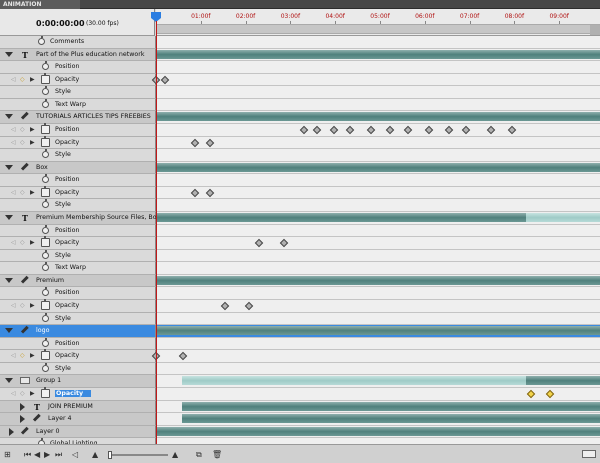  I want to click on tab-animation-timeline: ANIMATION (TIMELINE), so click(40, 8).